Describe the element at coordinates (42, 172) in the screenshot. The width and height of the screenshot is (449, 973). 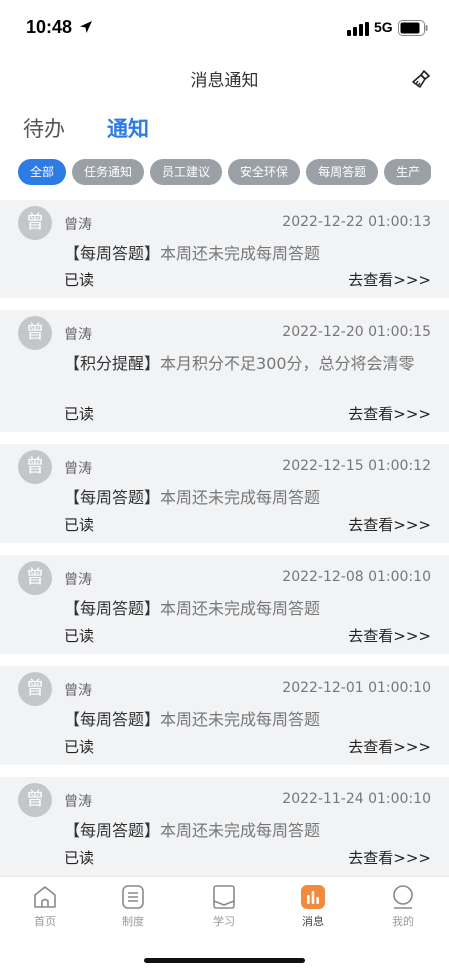
I see `chip-all: 全部` at that location.